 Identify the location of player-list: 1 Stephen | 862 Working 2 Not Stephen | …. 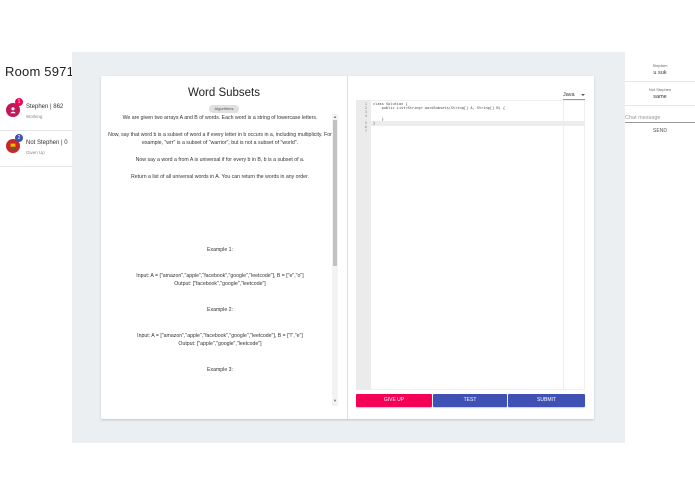
(36, 131).